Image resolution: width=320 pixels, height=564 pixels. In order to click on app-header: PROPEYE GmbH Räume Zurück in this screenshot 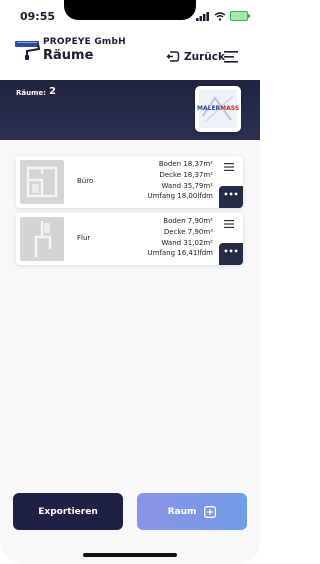, I will do `click(130, 55)`.